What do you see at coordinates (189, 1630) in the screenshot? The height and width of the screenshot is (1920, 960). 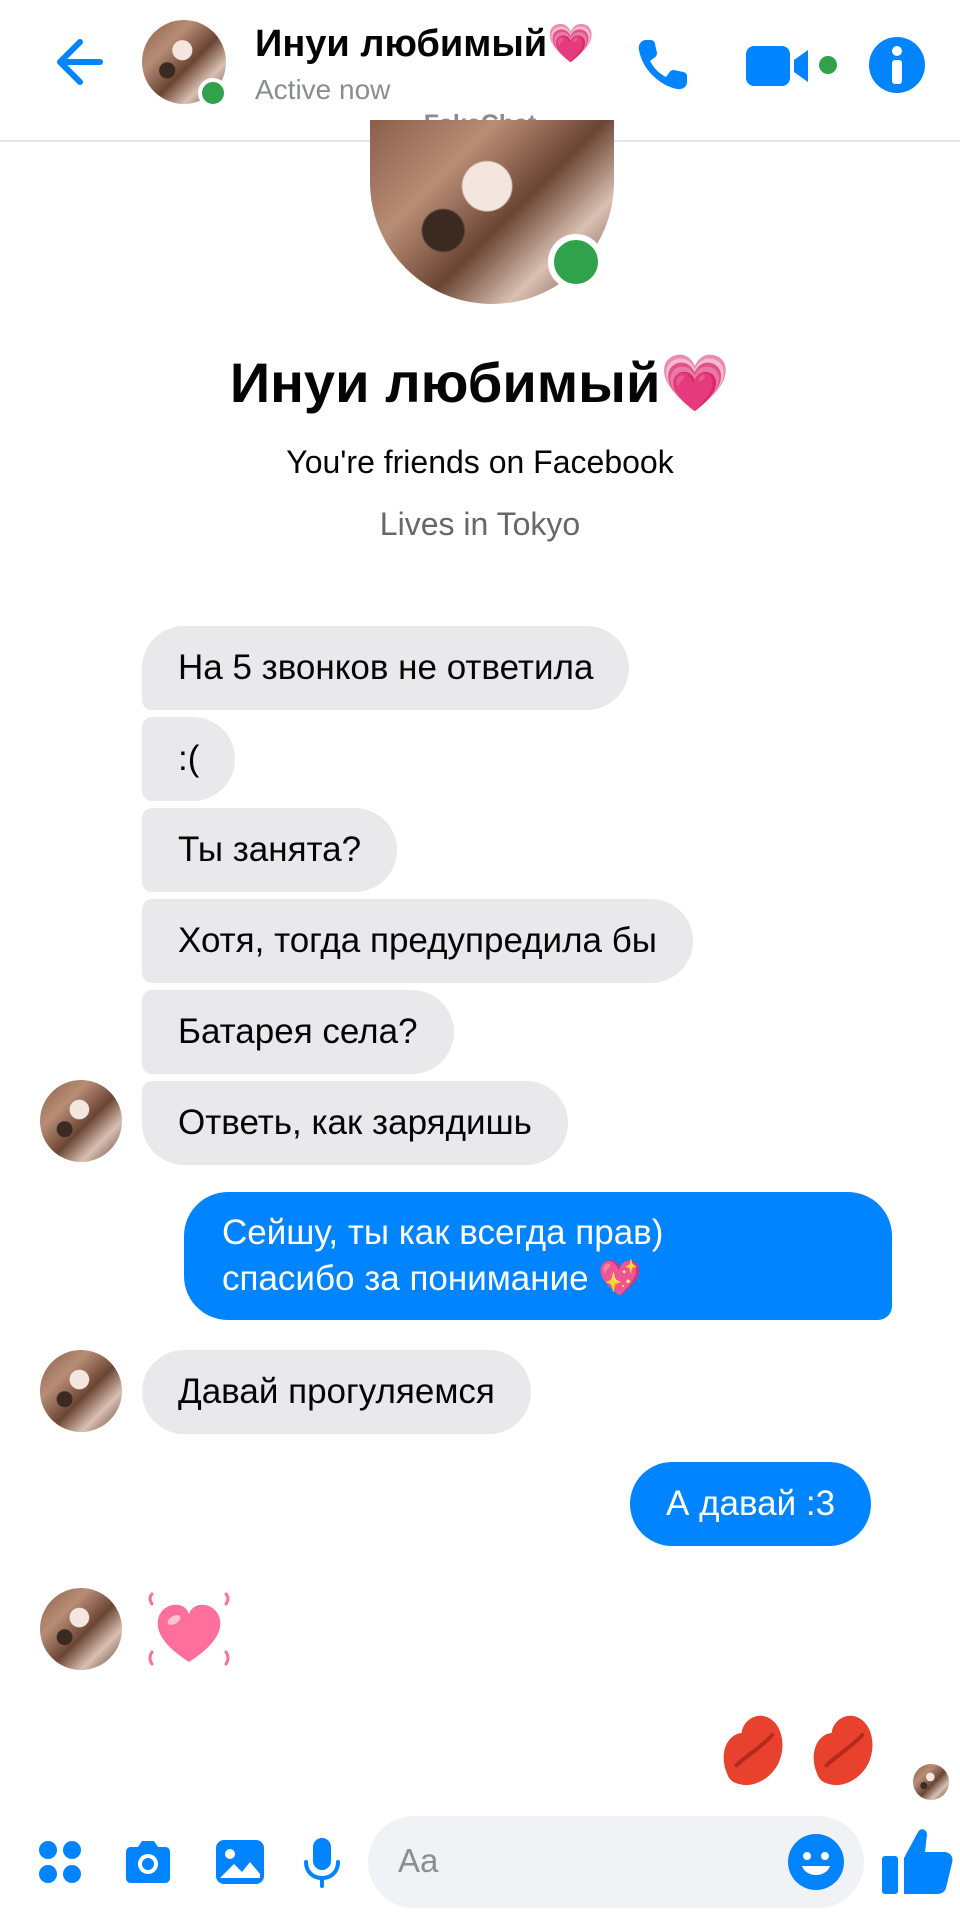 I see `heart-emoji-icon` at bounding box center [189, 1630].